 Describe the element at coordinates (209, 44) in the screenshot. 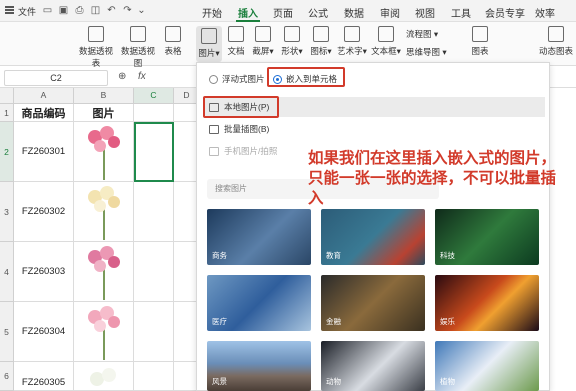

I see `picture-button: 图片▾` at that location.